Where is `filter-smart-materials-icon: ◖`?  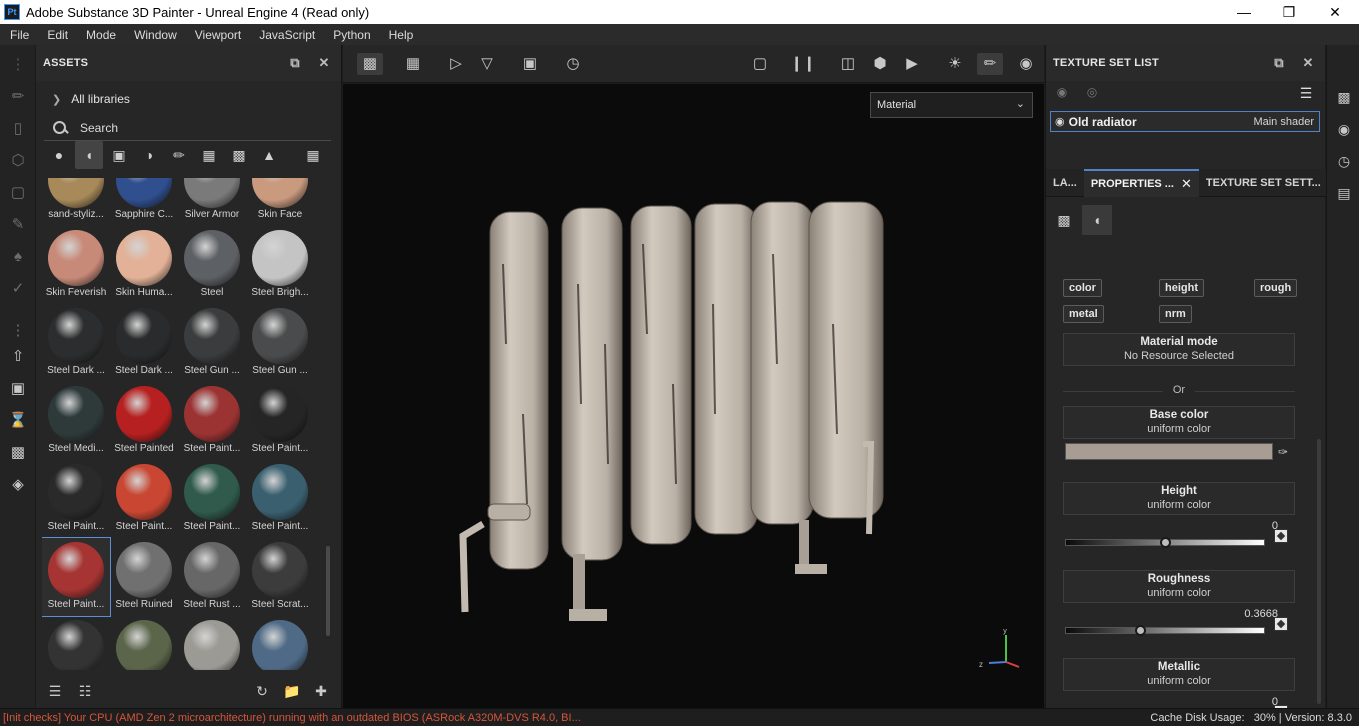
filter-smart-materials-icon: ◖ is located at coordinates (89, 155).